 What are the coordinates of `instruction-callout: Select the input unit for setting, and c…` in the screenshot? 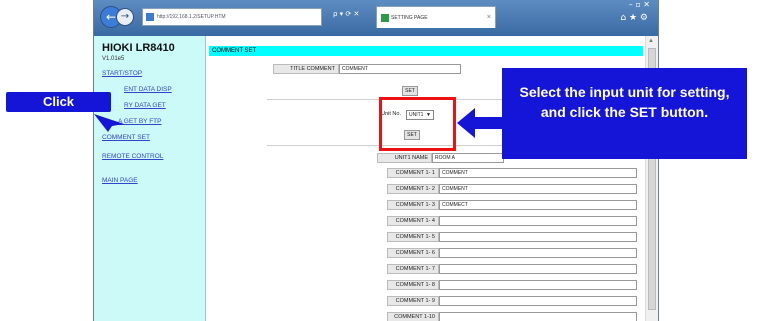 It's located at (624, 113).